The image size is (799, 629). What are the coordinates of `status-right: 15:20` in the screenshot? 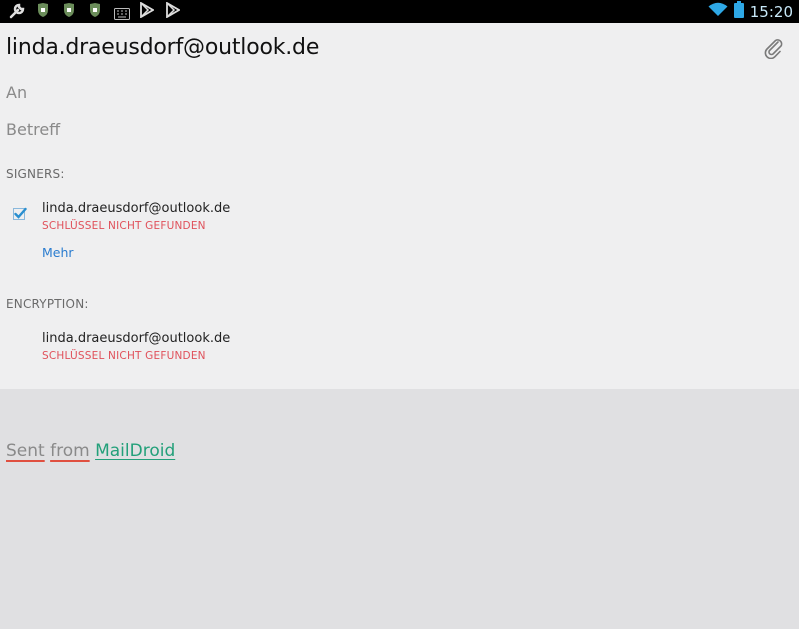 It's located at (750, 11).